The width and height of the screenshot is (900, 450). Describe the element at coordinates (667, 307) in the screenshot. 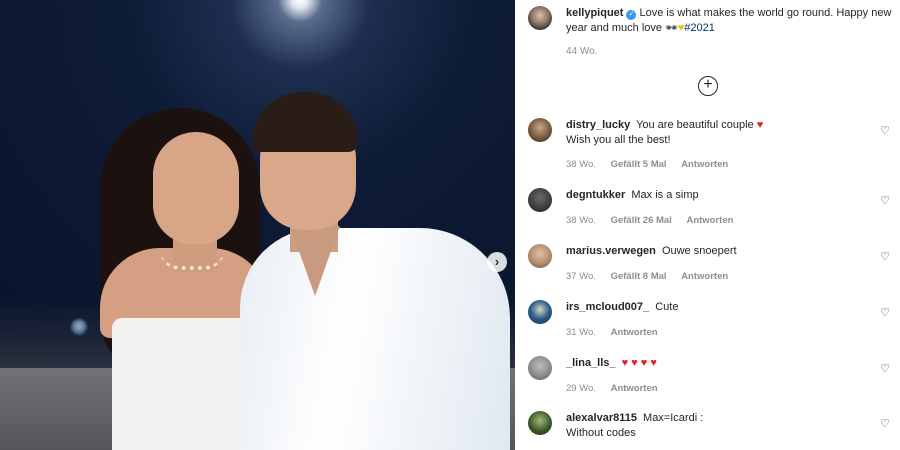

I see `comment-text: Cute` at that location.